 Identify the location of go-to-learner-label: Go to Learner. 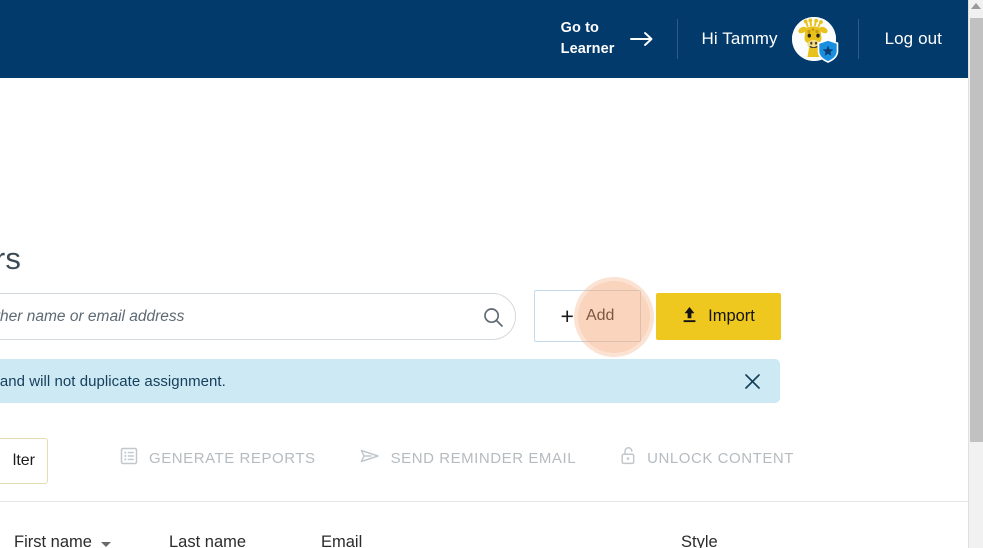
(587, 38).